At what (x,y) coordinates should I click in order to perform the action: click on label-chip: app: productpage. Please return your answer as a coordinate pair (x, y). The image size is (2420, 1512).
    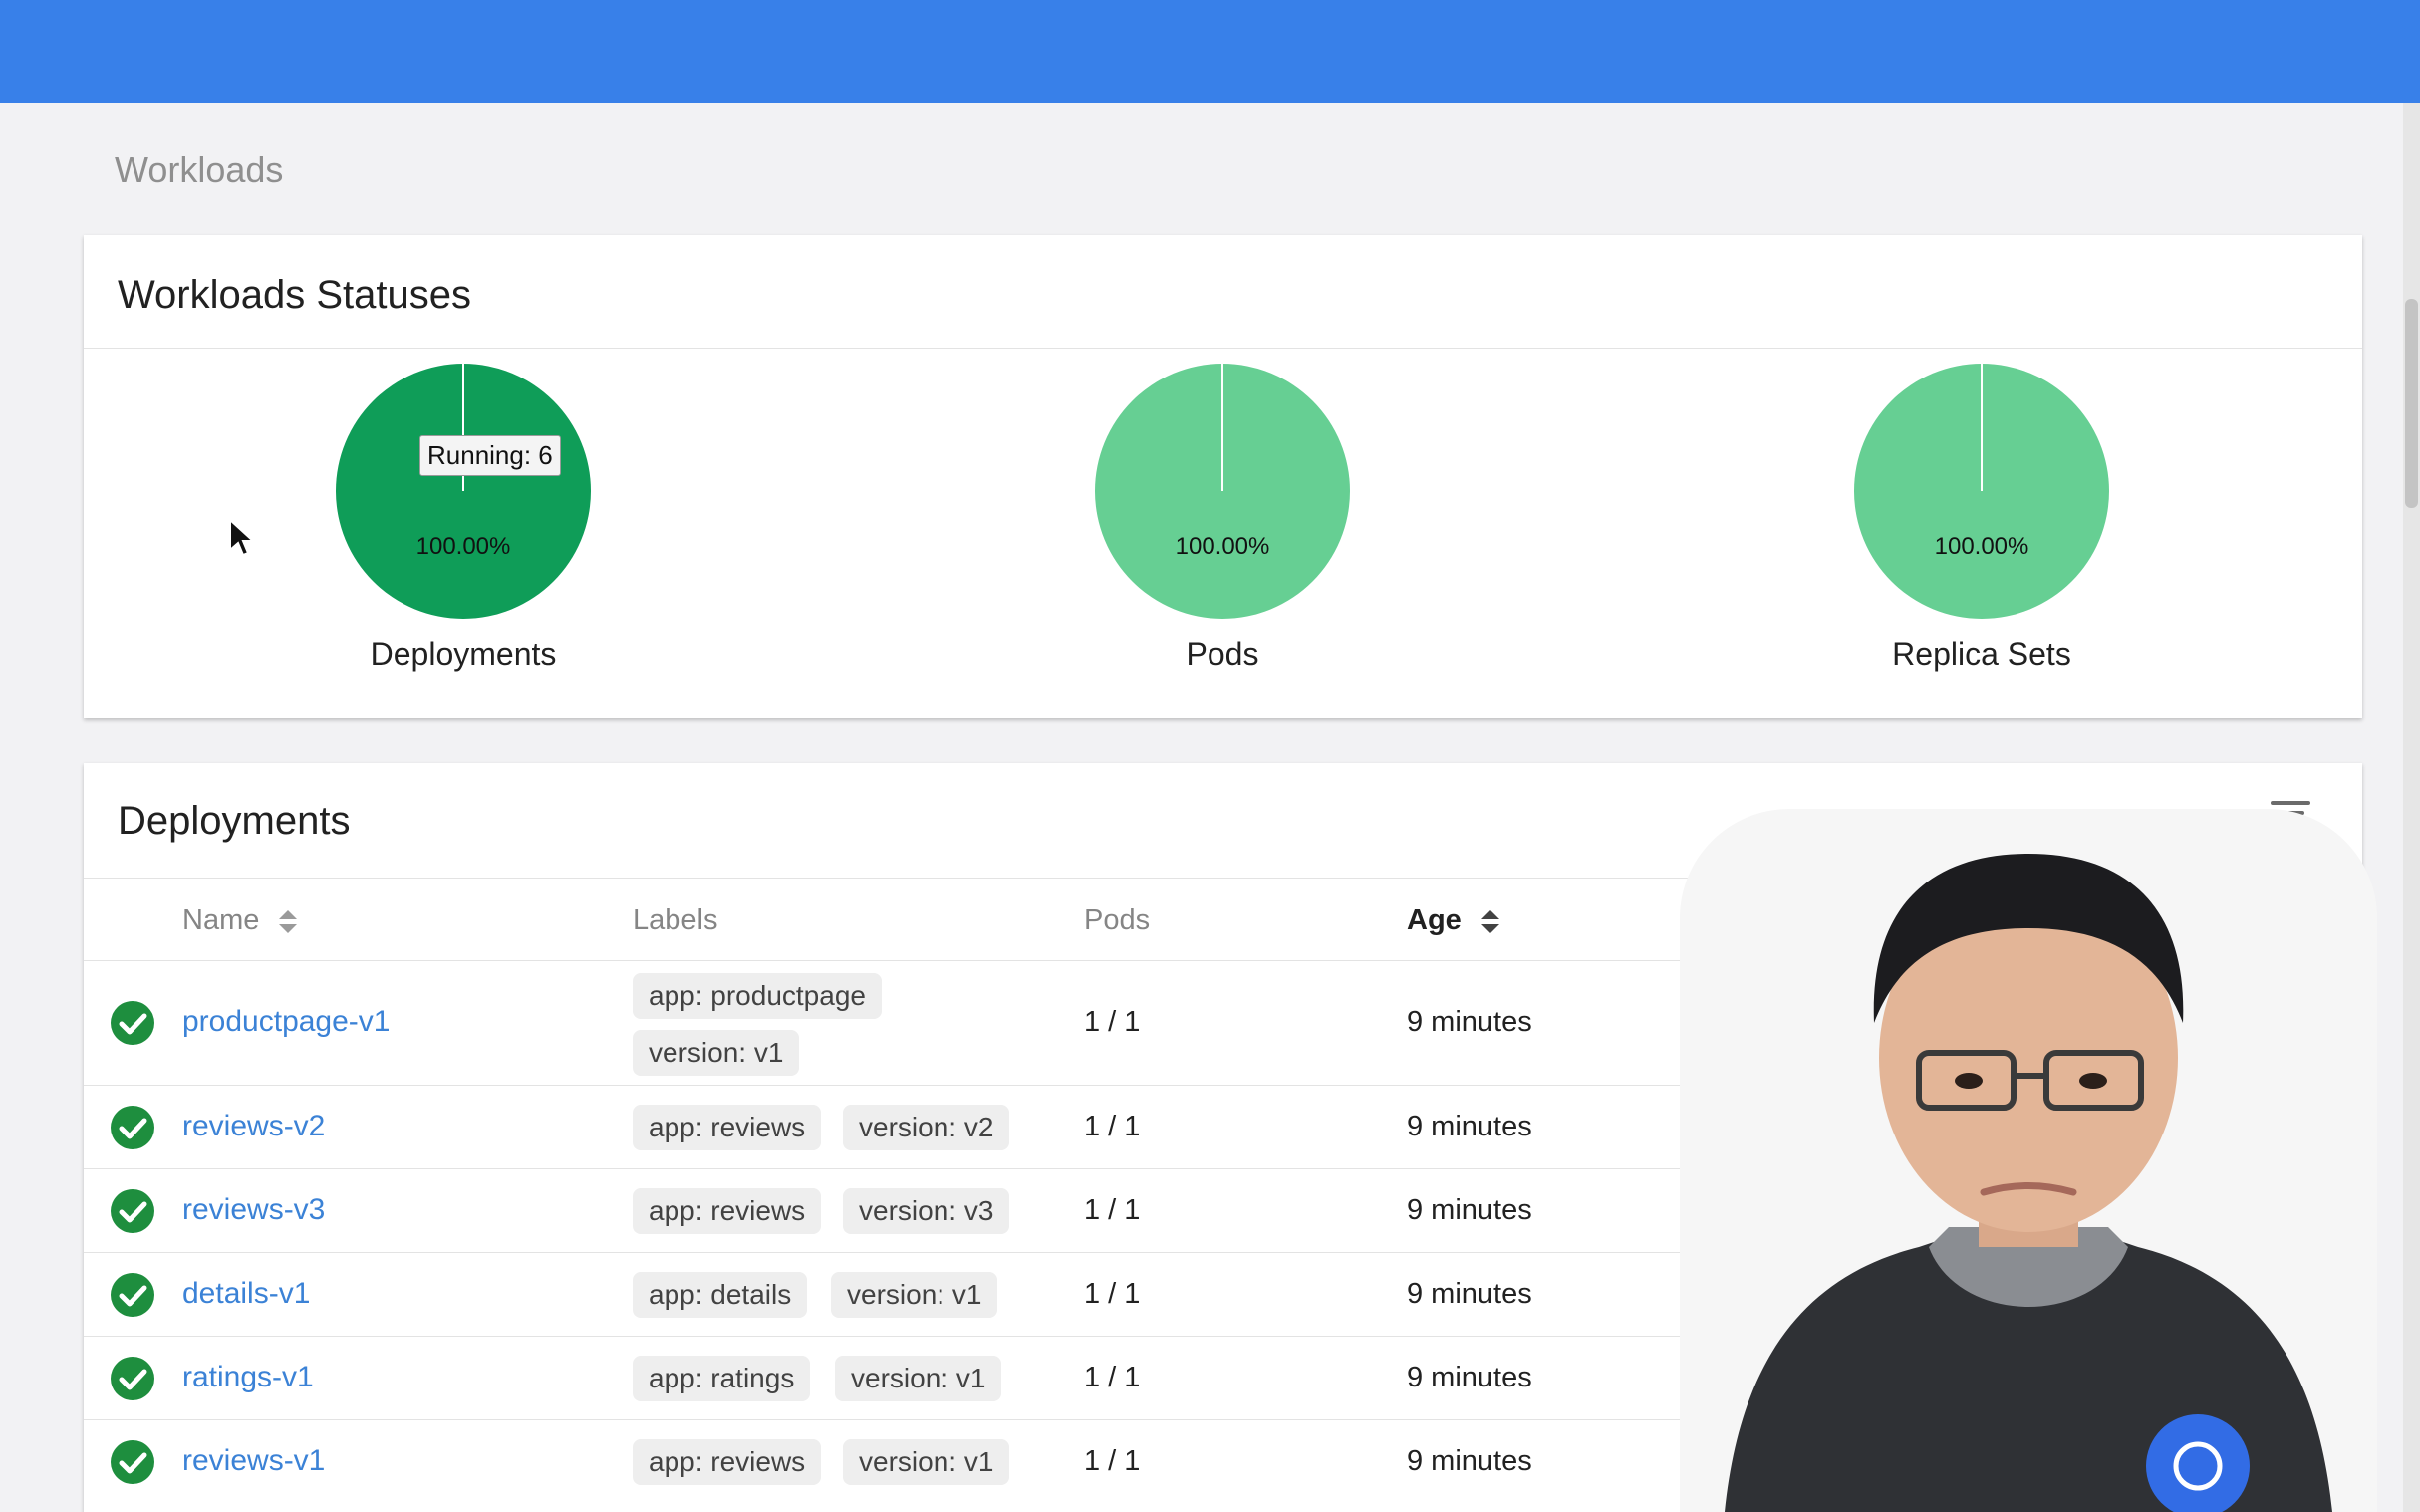
    Looking at the image, I should click on (757, 996).